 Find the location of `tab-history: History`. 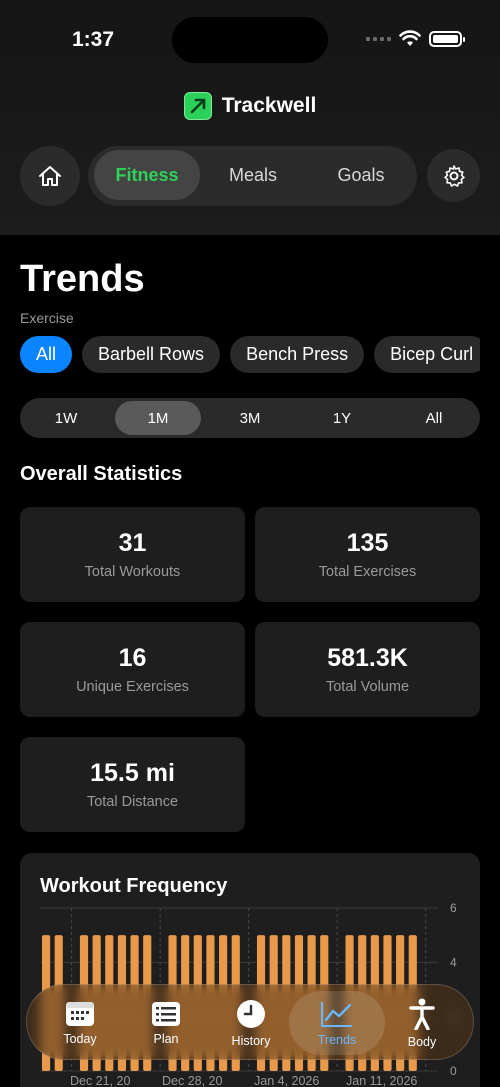

tab-history: History is located at coordinates (251, 1022).